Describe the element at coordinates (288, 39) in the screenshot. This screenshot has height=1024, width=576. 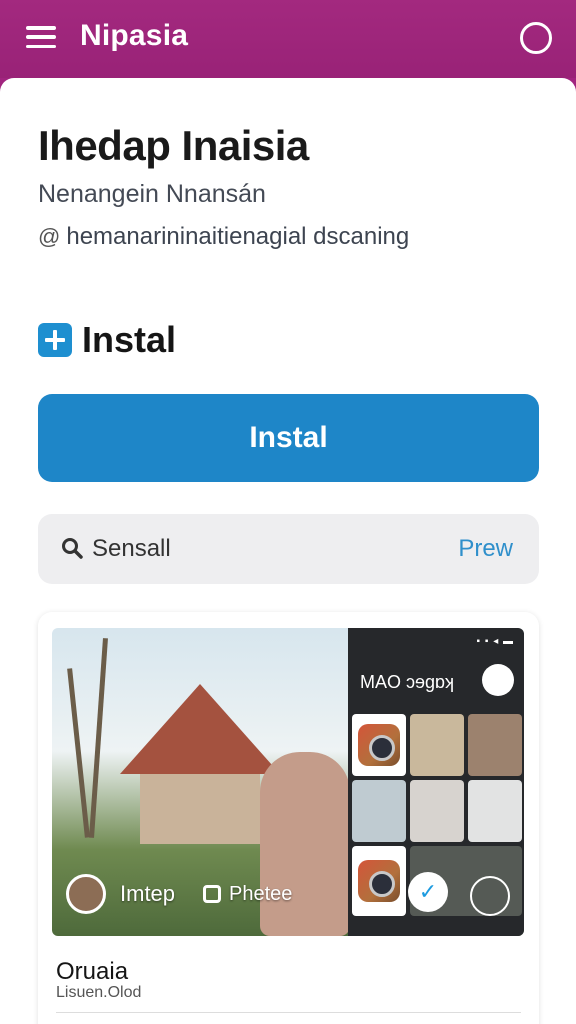
I see `top-app-bar: Nipasia` at that location.